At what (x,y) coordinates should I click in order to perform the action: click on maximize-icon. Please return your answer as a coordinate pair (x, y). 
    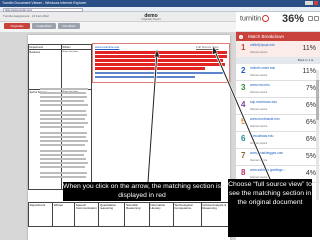
    Looking at the image, I should click on (311, 3).